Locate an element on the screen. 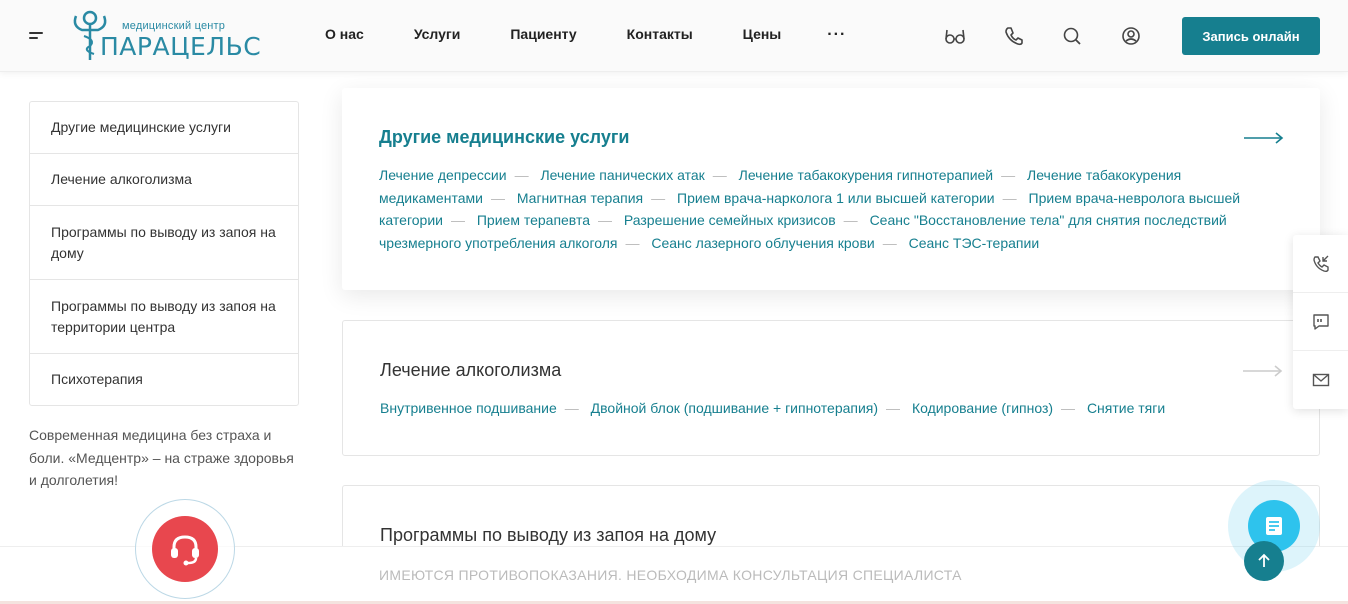 Image resolution: width=1348 pixels, height=604 pixels. card-title: Другие медицинские услуги is located at coordinates (504, 137).